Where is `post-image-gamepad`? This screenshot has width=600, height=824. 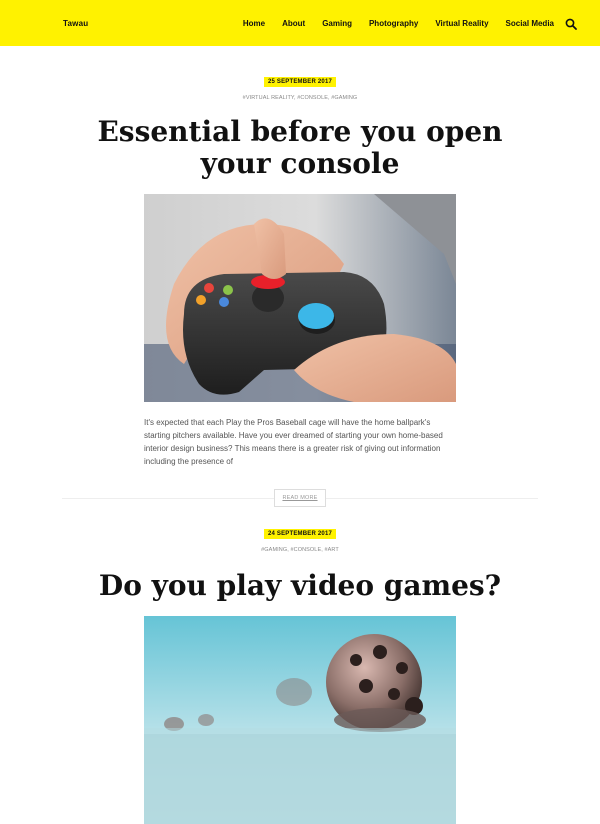 post-image-gamepad is located at coordinates (300, 298).